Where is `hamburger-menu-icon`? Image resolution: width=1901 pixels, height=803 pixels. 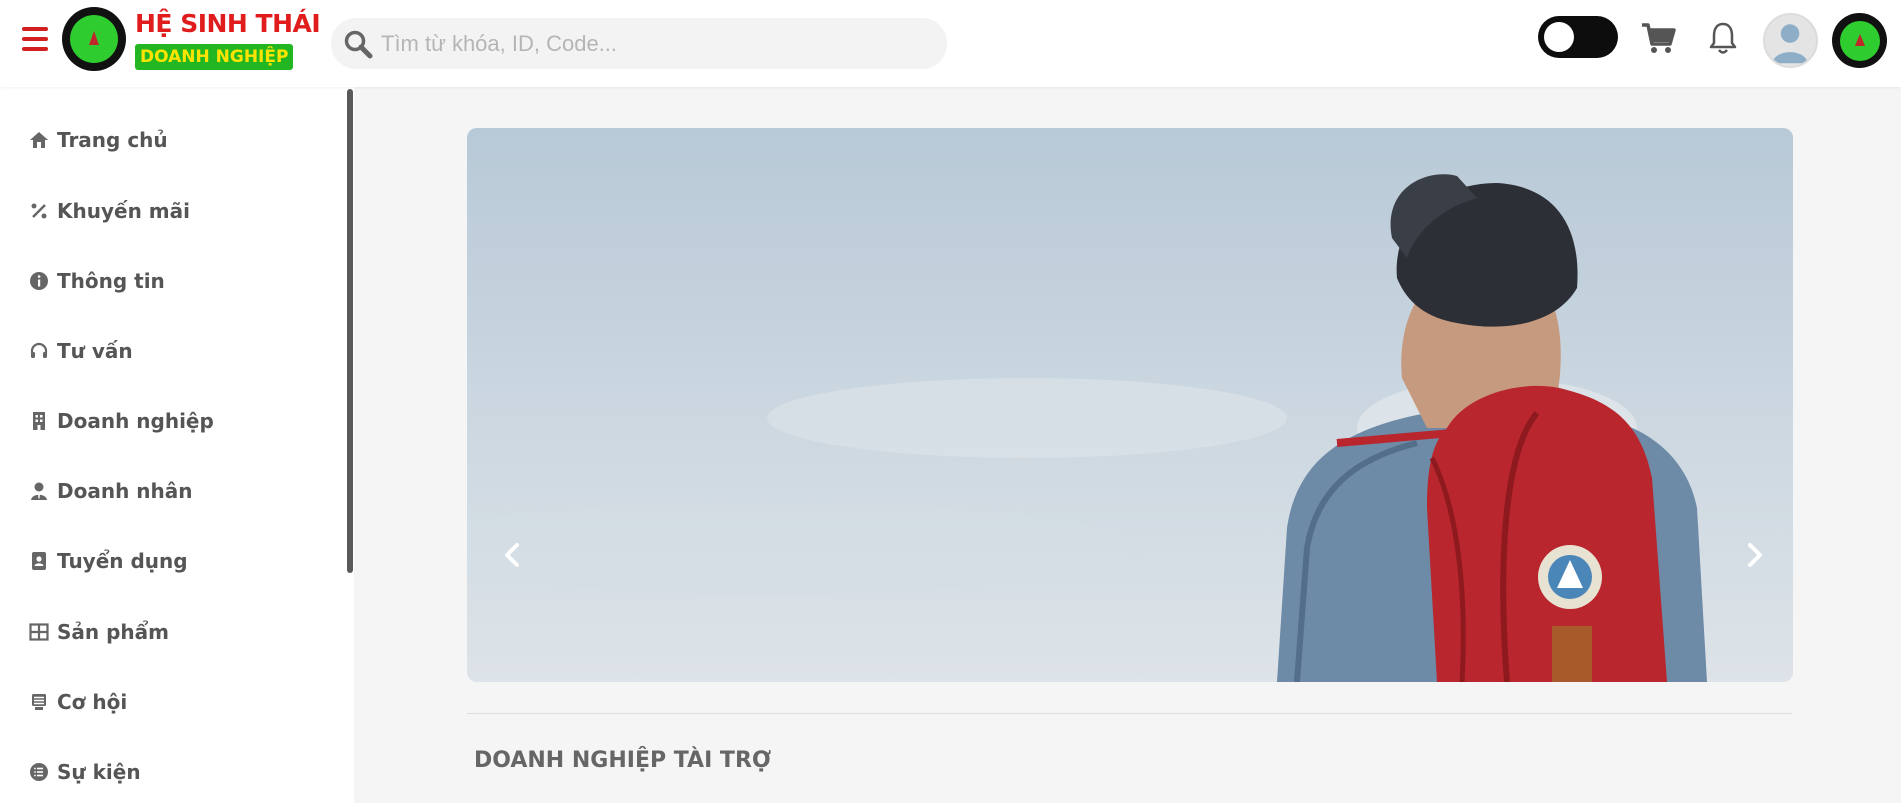 hamburger-menu-icon is located at coordinates (36, 43).